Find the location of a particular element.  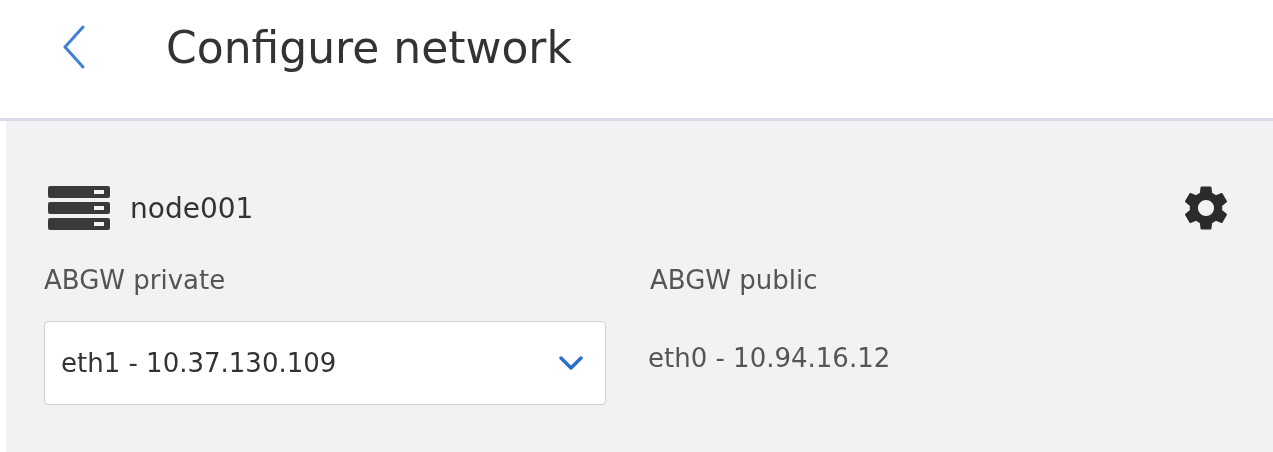

back-icon is located at coordinates (74, 47).